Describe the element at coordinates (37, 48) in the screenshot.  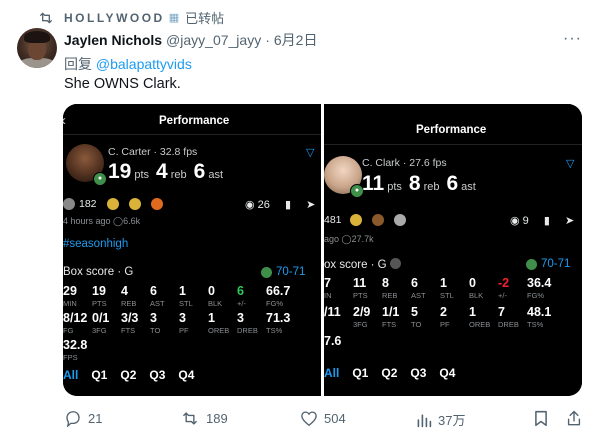
I see `author-avatar` at that location.